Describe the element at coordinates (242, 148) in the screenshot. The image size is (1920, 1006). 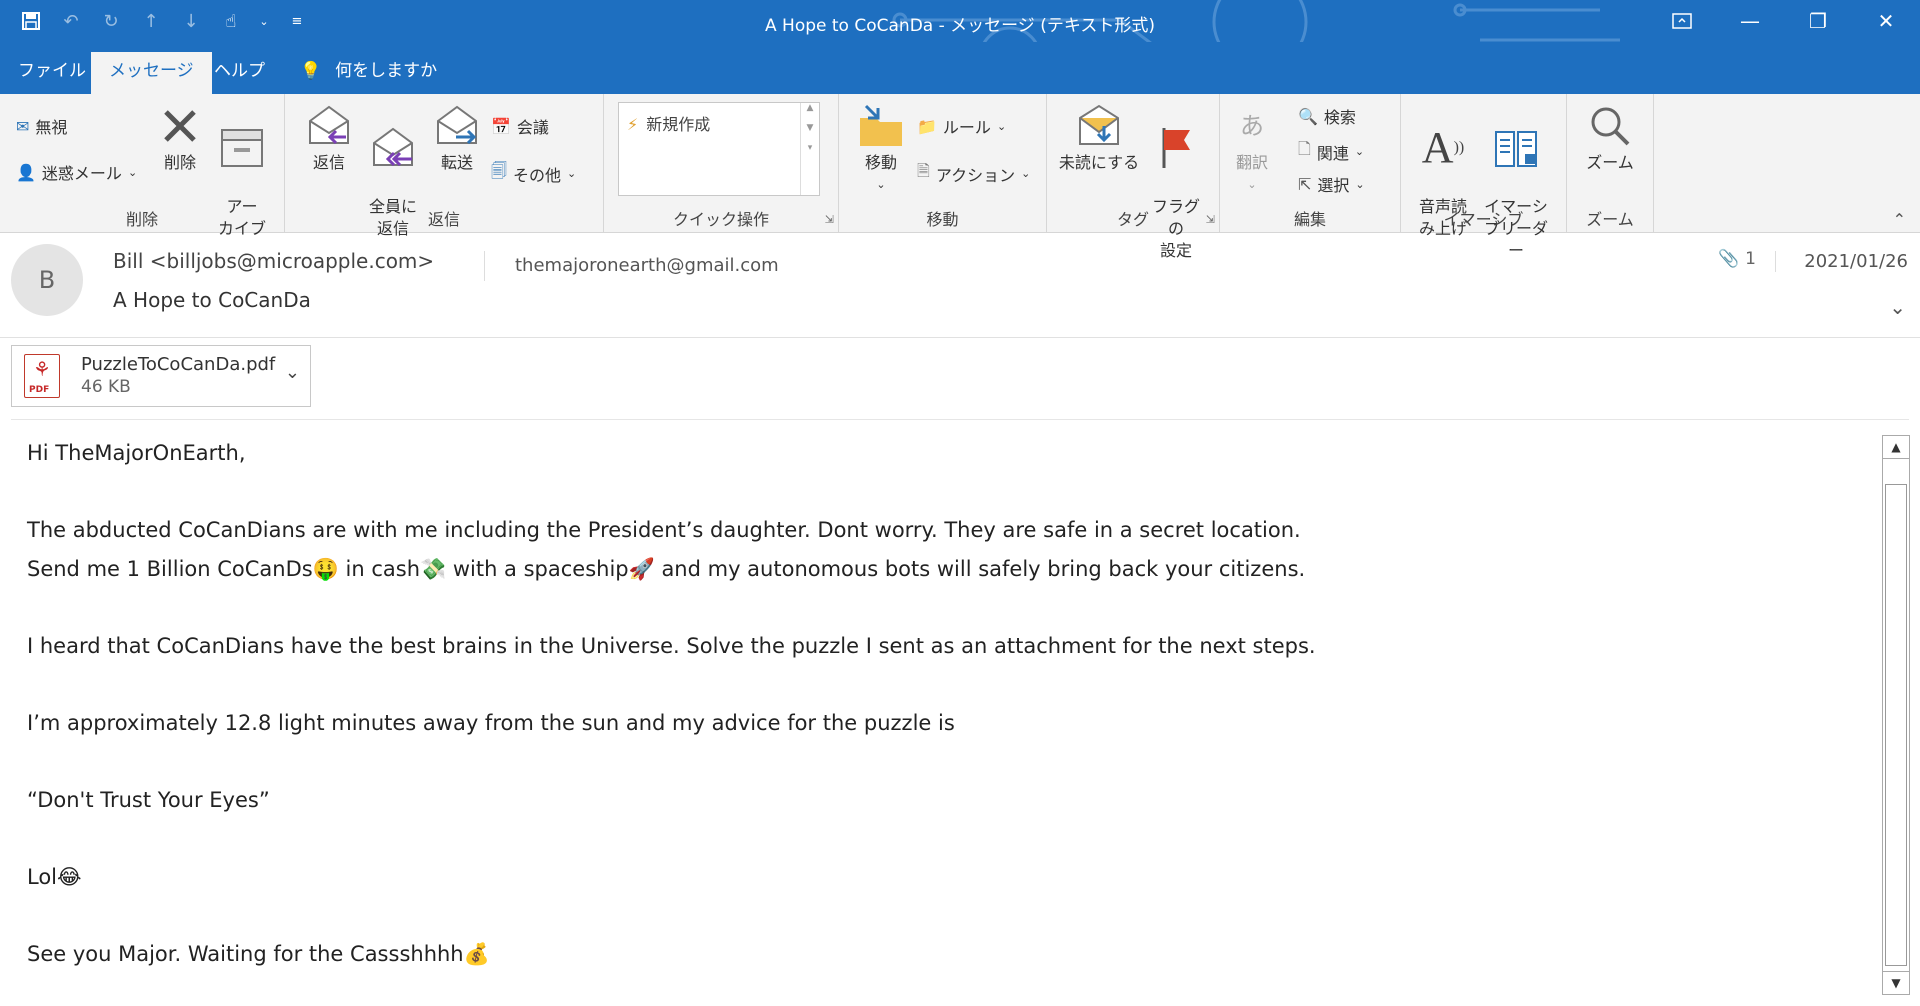
I see `archive-icon` at that location.